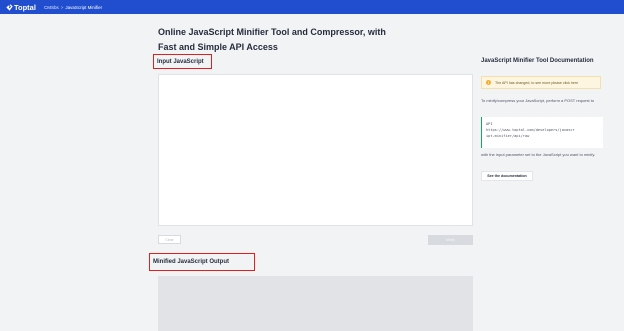 The image size is (624, 331). Describe the element at coordinates (84, 7) in the screenshot. I see `breadcrumb-current: JavaScript Minifier` at that location.